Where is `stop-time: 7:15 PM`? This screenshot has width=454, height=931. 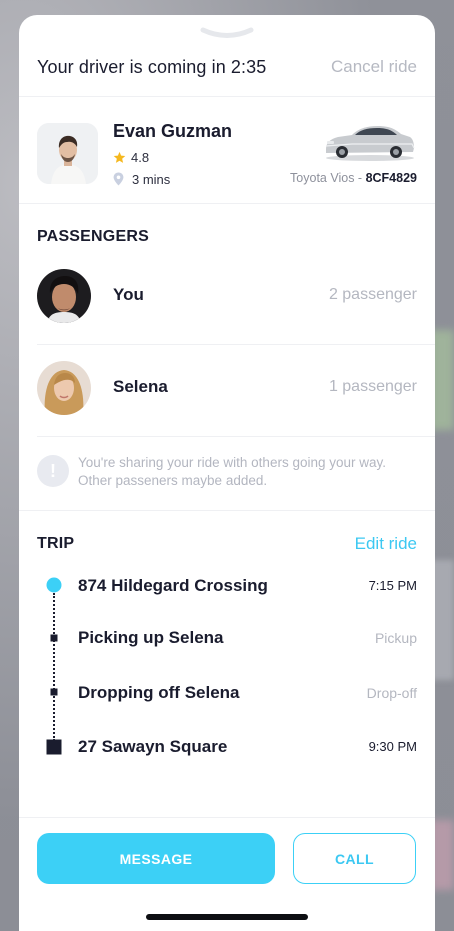 stop-time: 7:15 PM is located at coordinates (392, 585).